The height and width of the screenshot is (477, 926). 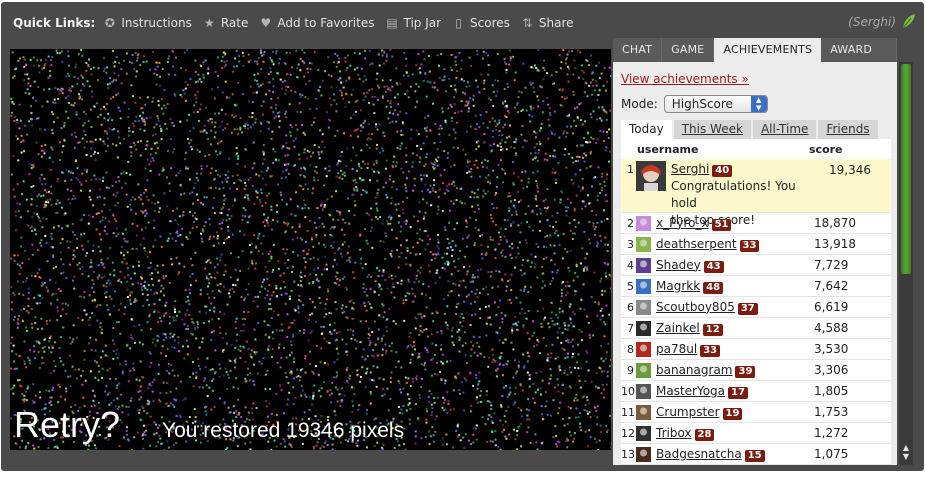 I want to click on table-row: 3 deathserpent 33 13,918, so click(x=756, y=244).